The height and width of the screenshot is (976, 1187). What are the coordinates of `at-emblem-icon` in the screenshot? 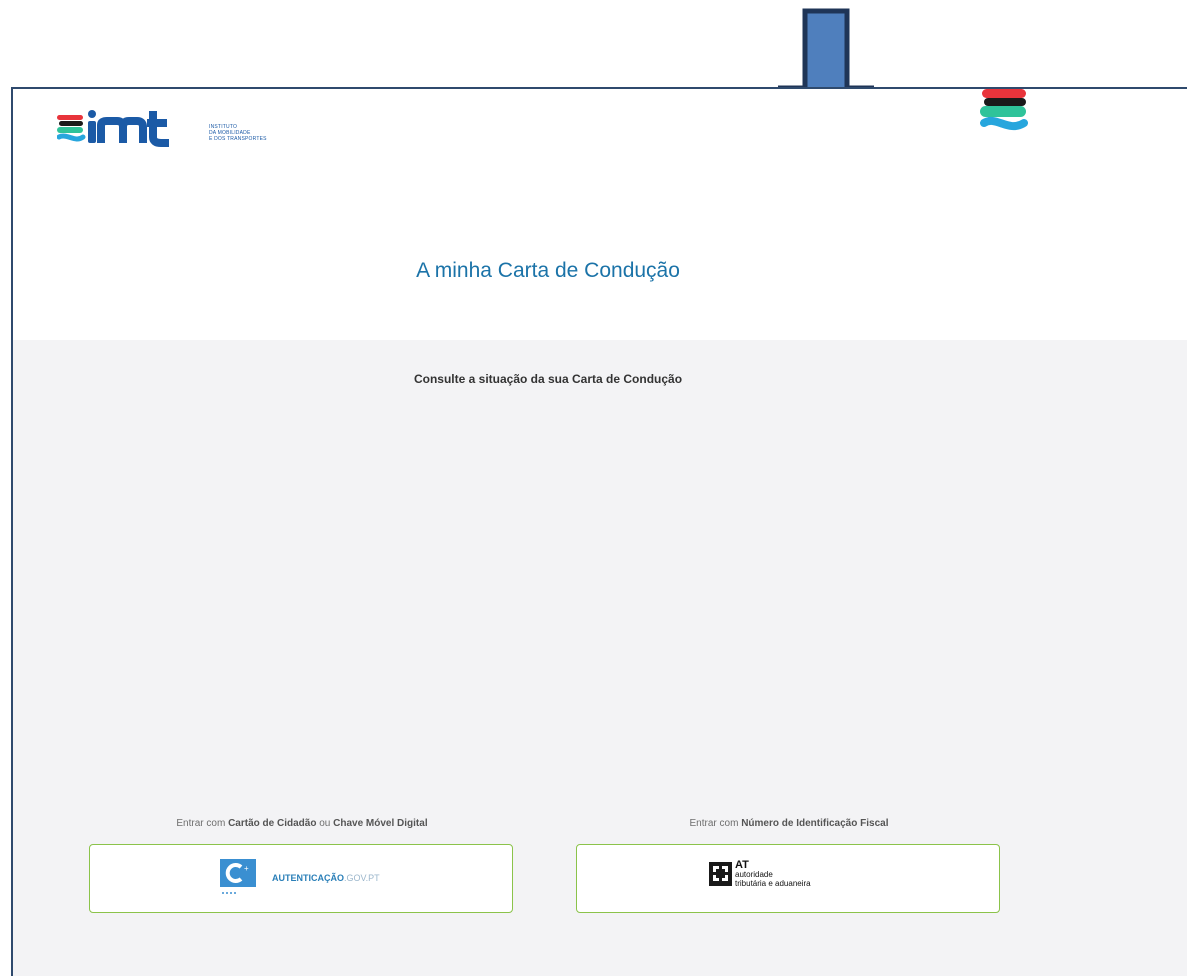 It's located at (720, 874).